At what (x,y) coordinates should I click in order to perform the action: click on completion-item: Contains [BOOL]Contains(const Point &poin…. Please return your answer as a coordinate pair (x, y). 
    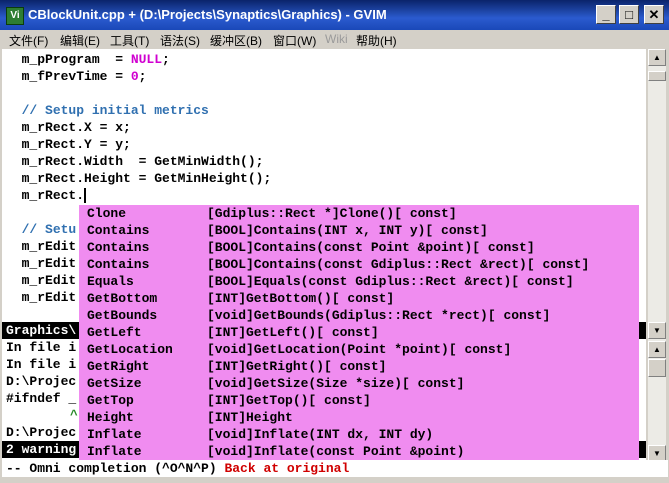
    Looking at the image, I should click on (359, 247).